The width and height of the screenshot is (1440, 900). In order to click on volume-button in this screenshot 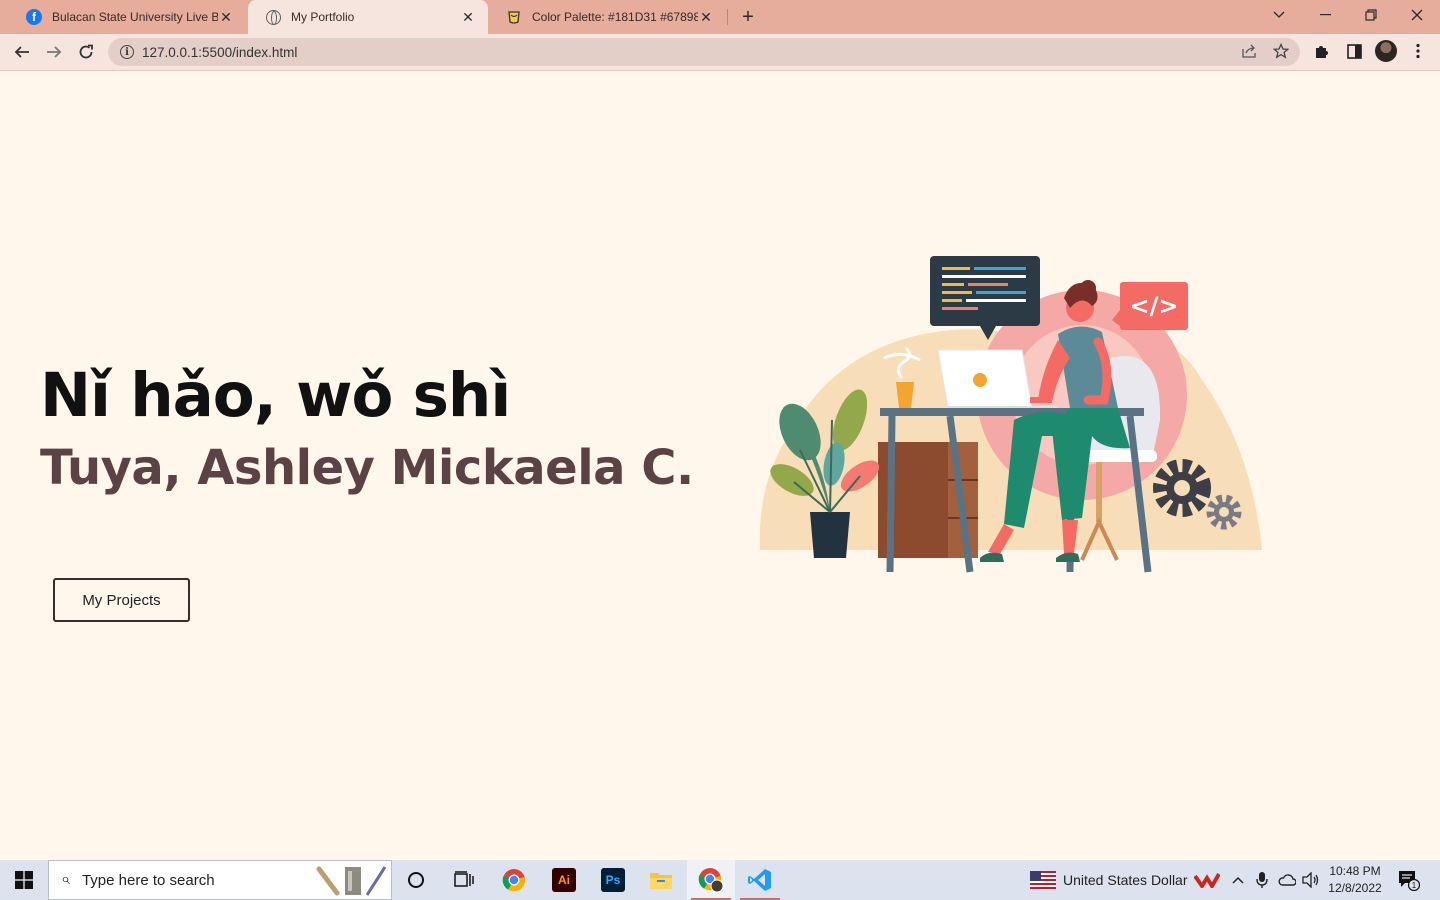, I will do `click(1311, 880)`.